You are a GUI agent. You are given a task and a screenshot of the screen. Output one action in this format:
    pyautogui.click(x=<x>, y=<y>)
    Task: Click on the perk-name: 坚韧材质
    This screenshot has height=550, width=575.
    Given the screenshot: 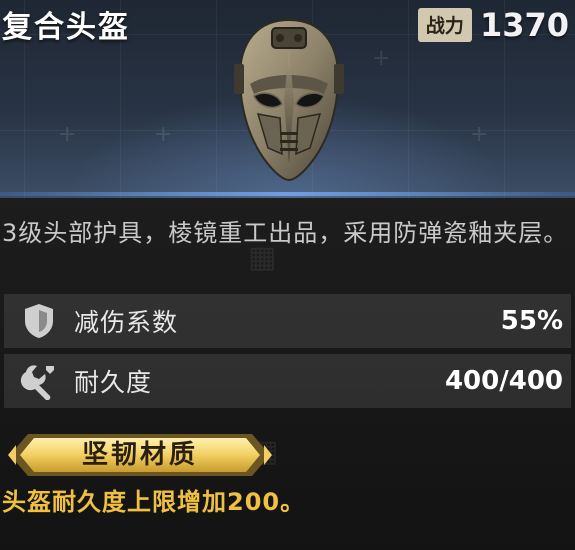 What is the action you would take?
    pyautogui.click(x=139, y=455)
    